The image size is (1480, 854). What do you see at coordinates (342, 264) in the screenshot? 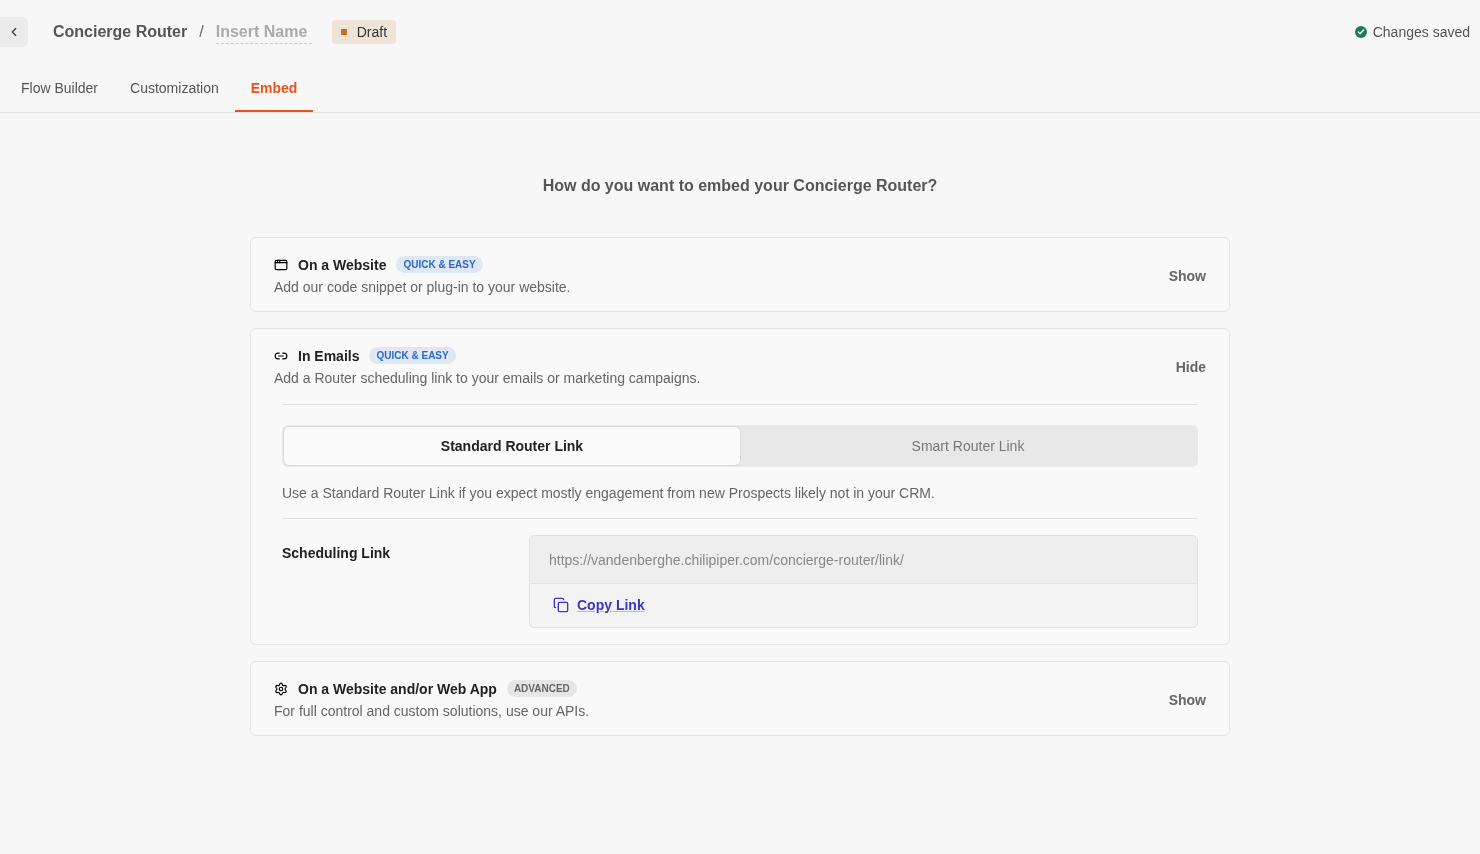
I see `option-title: On a Website` at bounding box center [342, 264].